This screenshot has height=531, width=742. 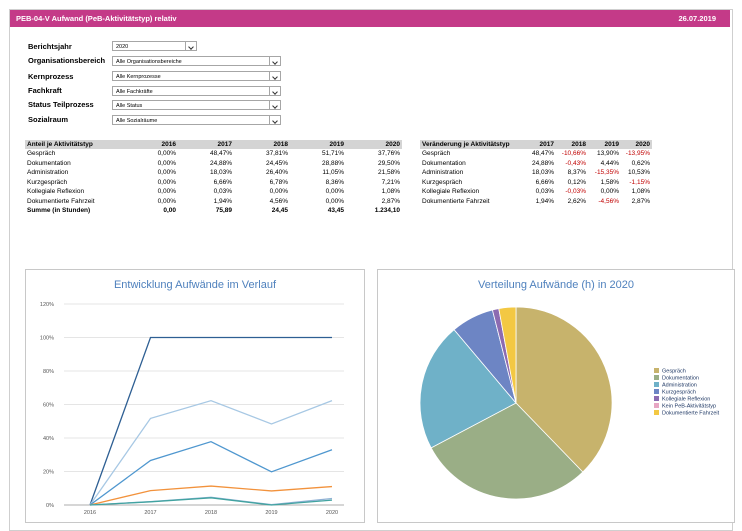 What do you see at coordinates (278, 201) in the screenshot?
I see `table-cell: 4,56%` at bounding box center [278, 201].